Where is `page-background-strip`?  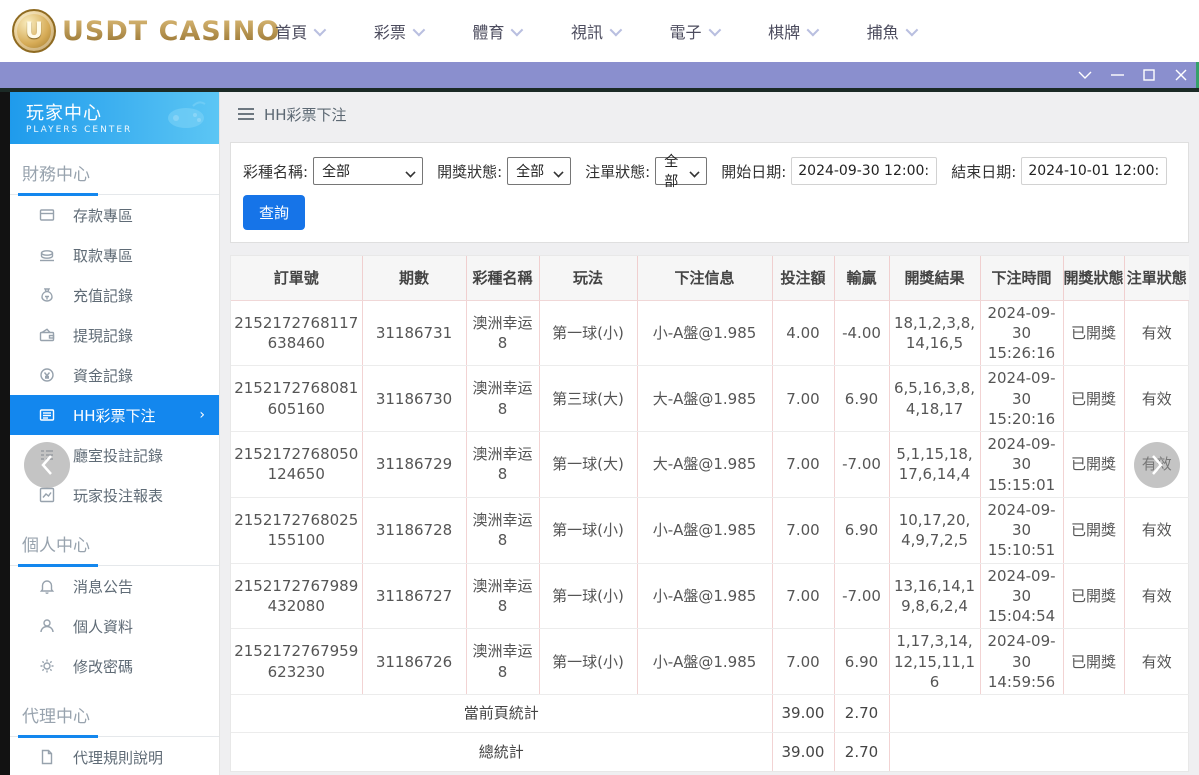
page-background-strip is located at coordinates (5, 433).